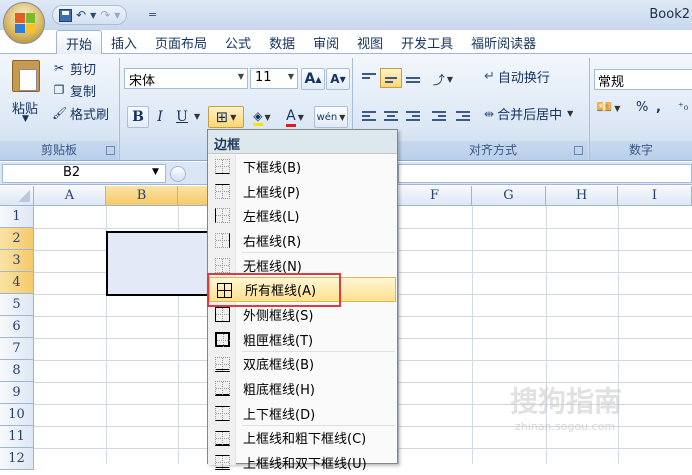 The height and width of the screenshot is (475, 692). Describe the element at coordinates (17, 283) in the screenshot. I see `row-header: 4` at that location.